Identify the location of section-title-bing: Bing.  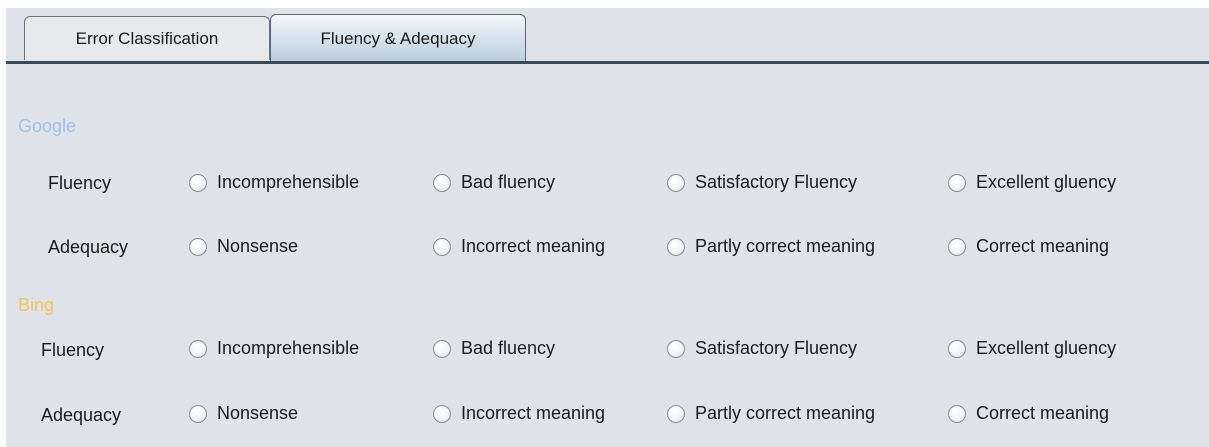
(36, 305).